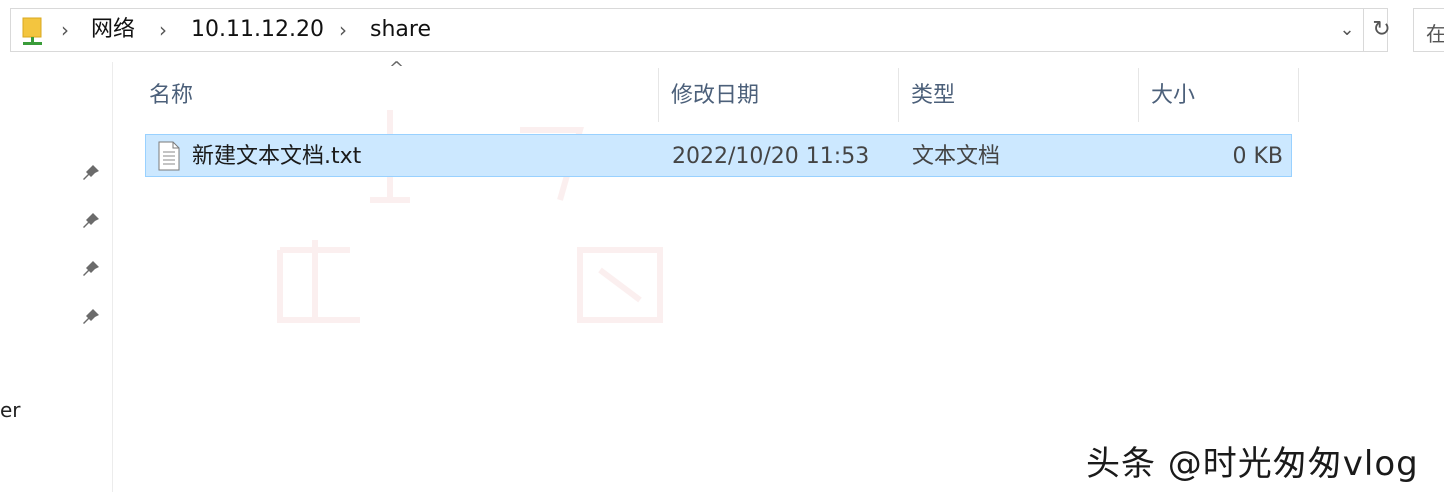 The width and height of the screenshot is (1444, 492). What do you see at coordinates (10, 410) in the screenshot?
I see `nav-item-label: er` at bounding box center [10, 410].